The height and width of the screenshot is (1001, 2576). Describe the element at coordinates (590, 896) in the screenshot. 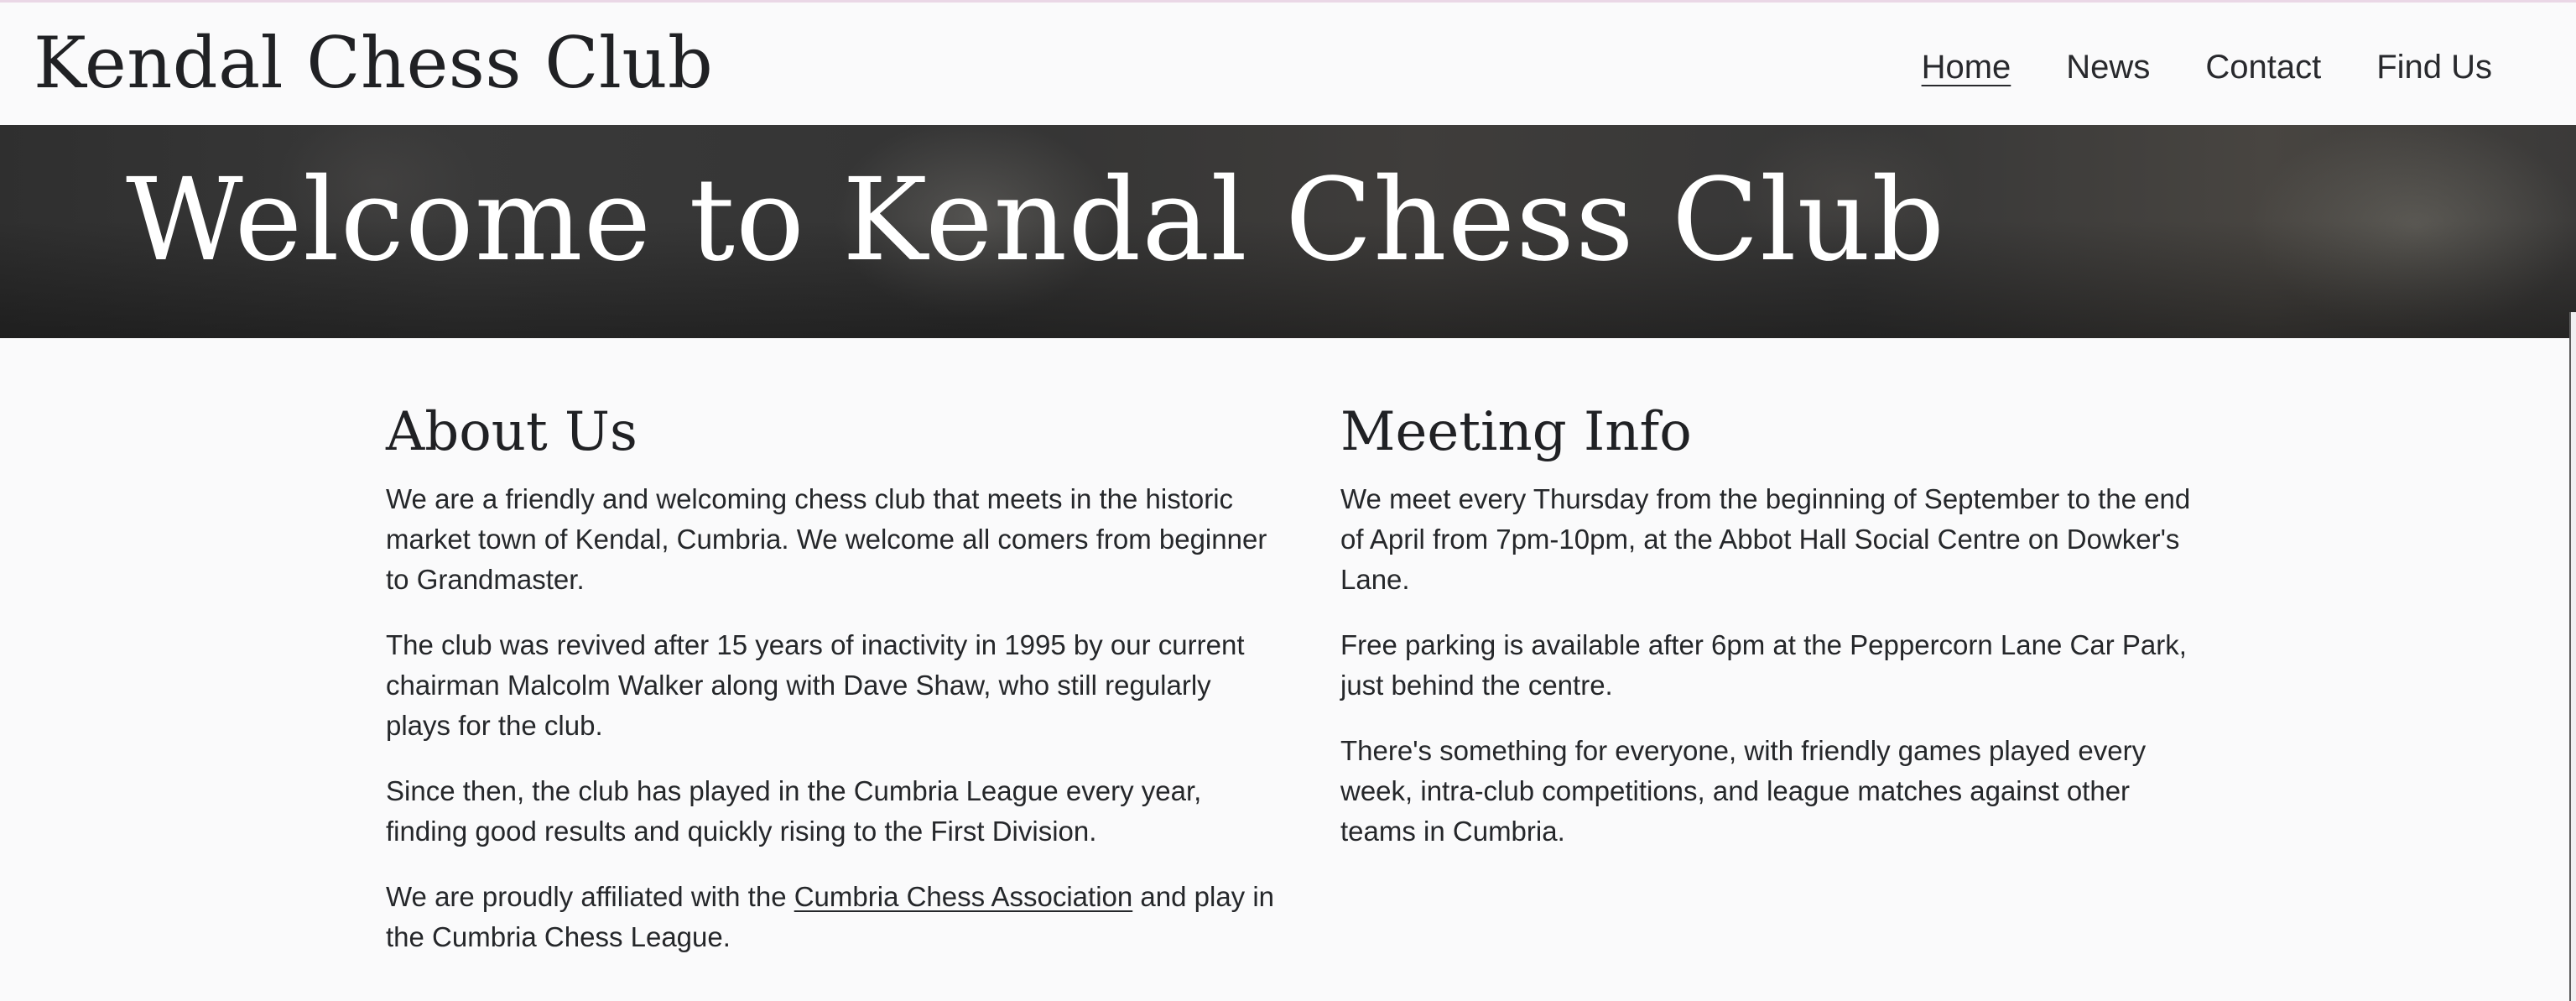

I see `about-paragraph-4-prefix: We are proudly affiliated with the` at that location.